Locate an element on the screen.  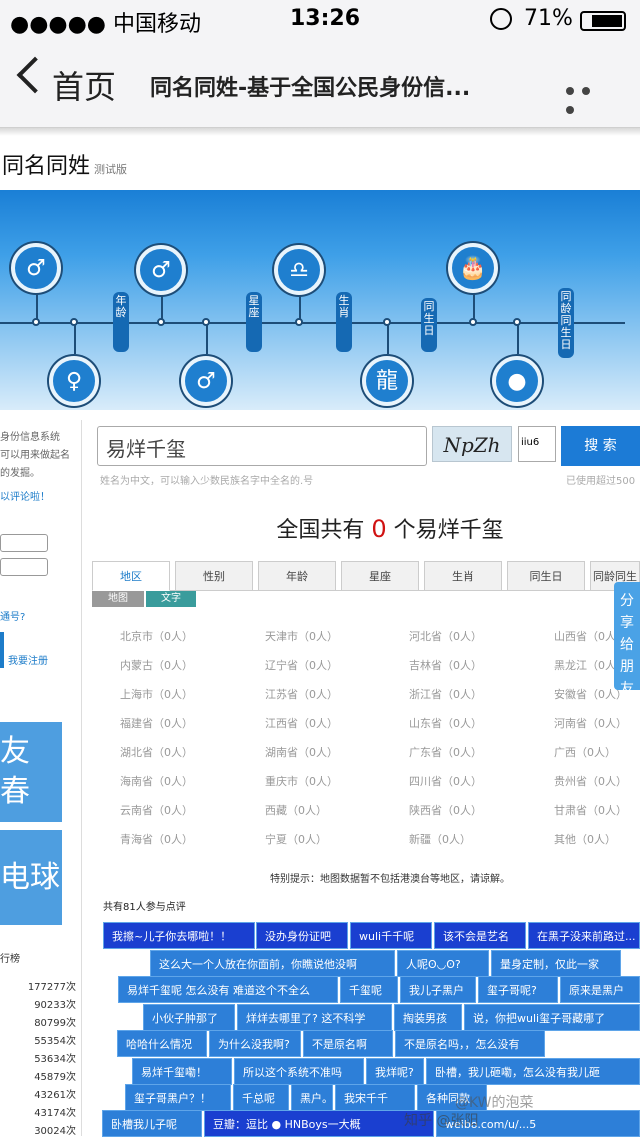
region-cell: 河北省（0人） is located at coordinates (445, 636).